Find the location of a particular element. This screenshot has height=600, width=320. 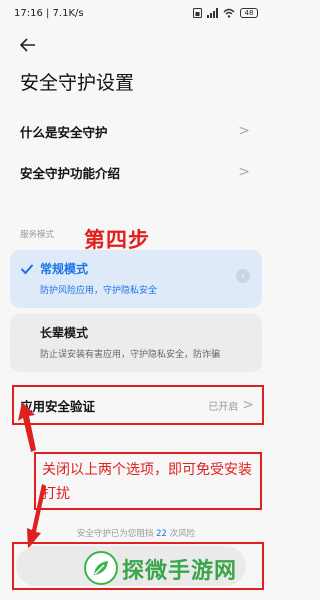

chevron-right-icon: › is located at coordinates (243, 276).